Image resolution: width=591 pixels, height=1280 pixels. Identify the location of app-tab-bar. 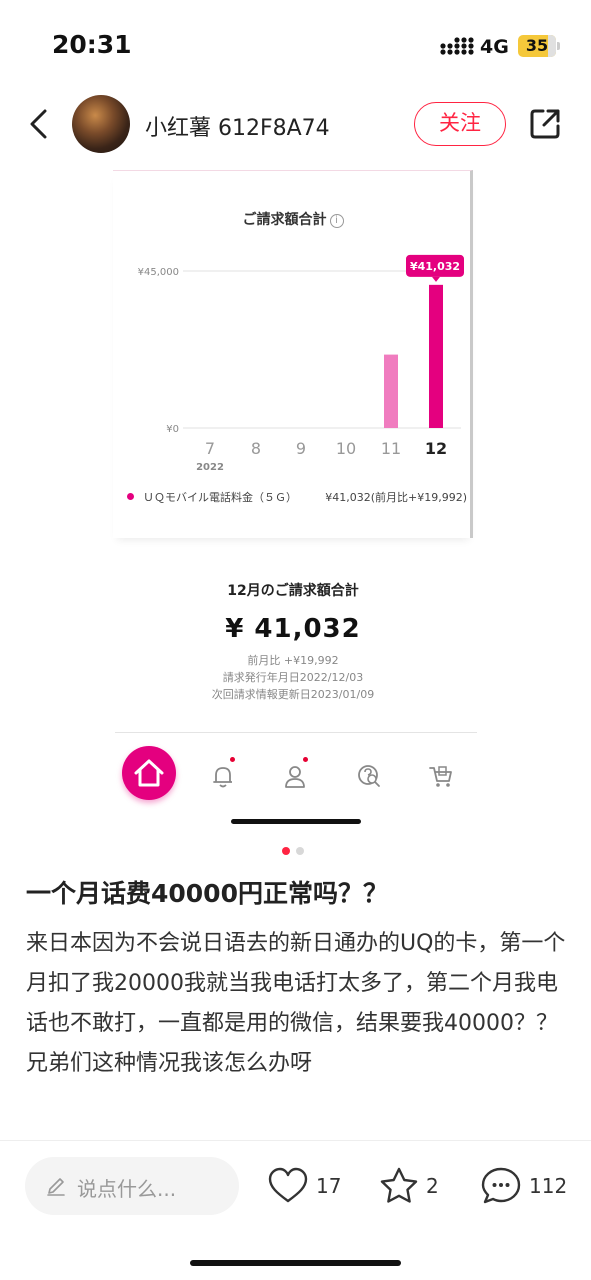
(295, 769).